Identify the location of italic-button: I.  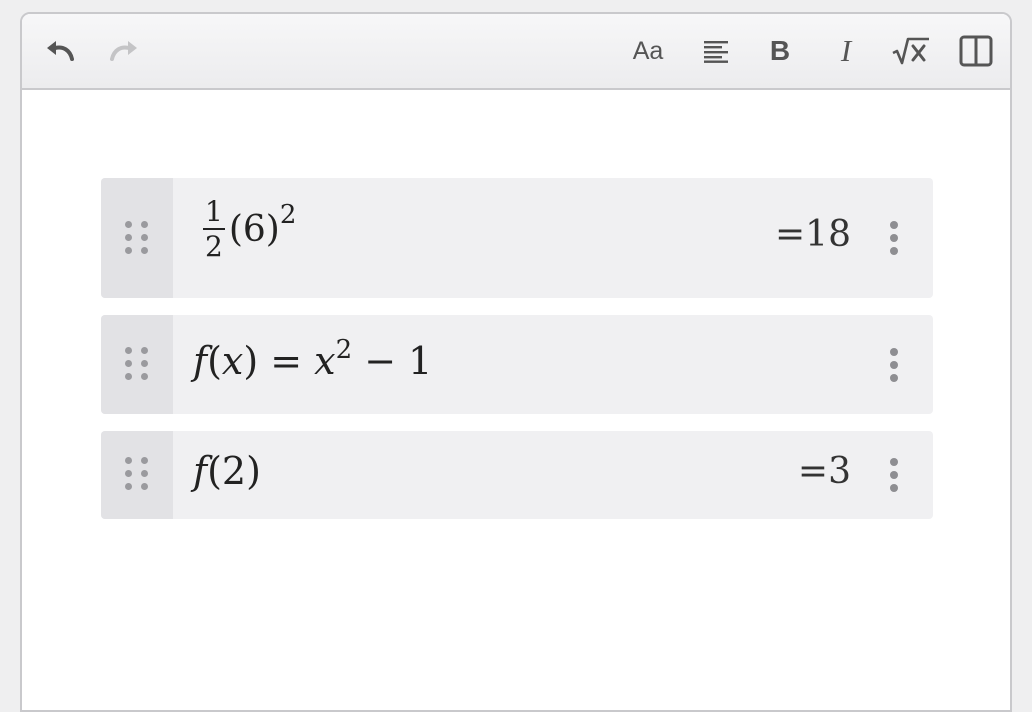
(846, 51).